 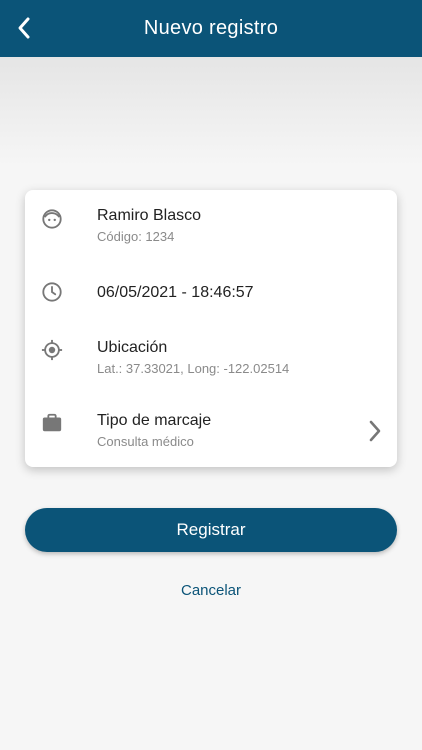 I want to click on face-icon, so click(x=52, y=219).